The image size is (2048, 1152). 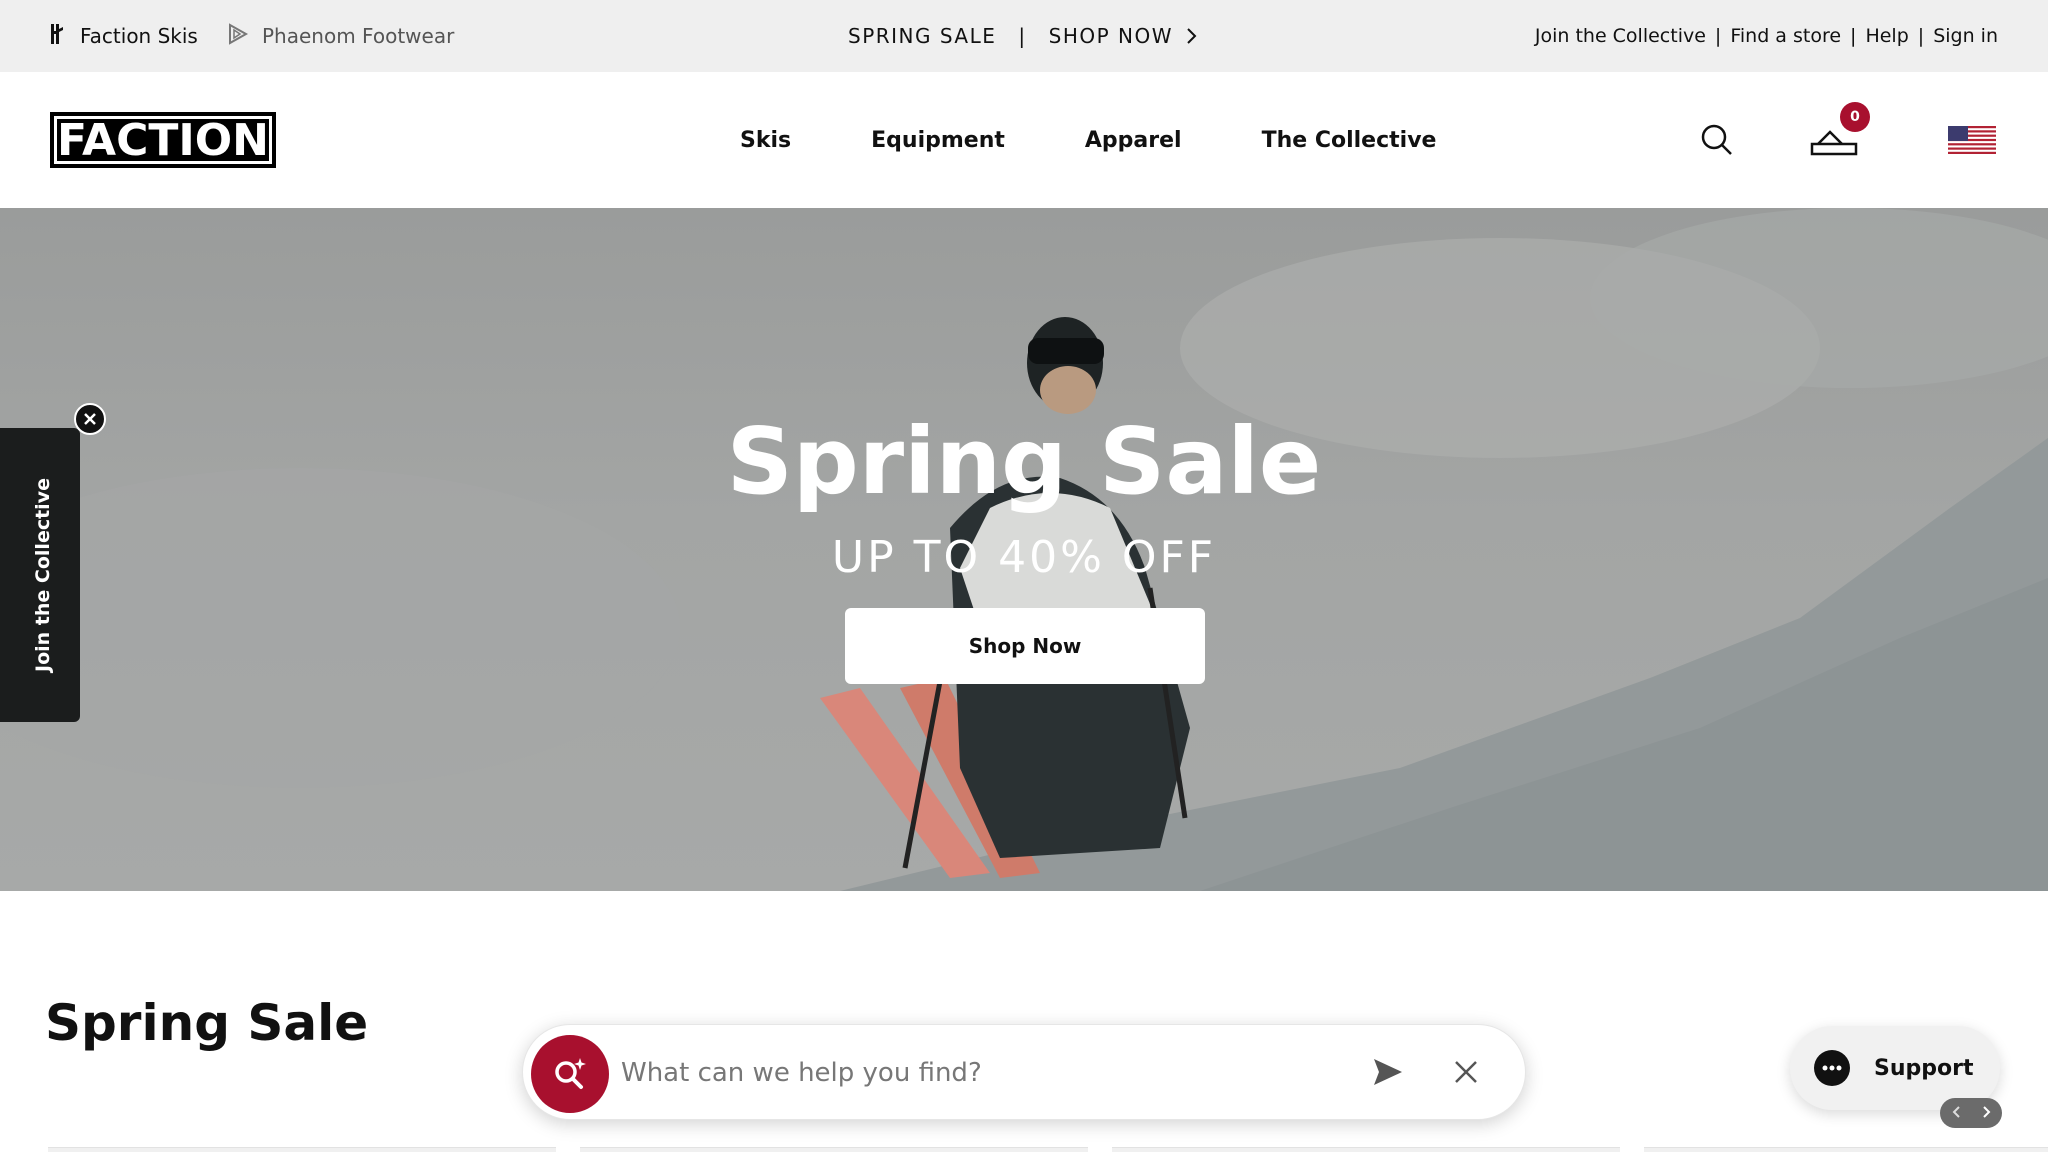 I want to click on brand-link-faction: Faction Skis, so click(x=123, y=36).